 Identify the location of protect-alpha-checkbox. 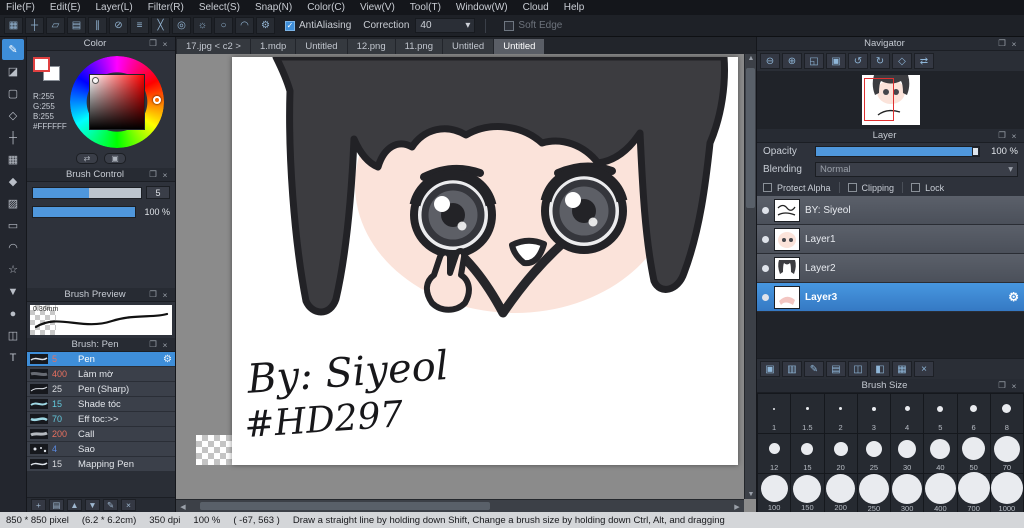
(767, 187).